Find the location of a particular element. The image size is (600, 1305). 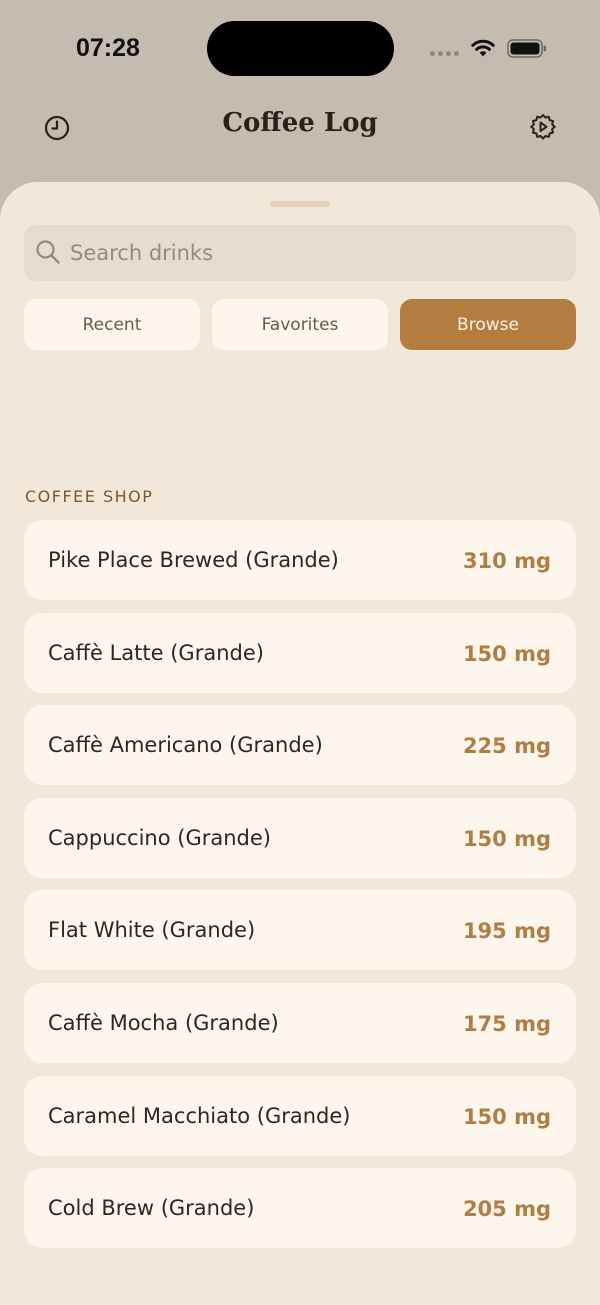

segmented-tabs: Recent Favorites Browse is located at coordinates (300, 324).